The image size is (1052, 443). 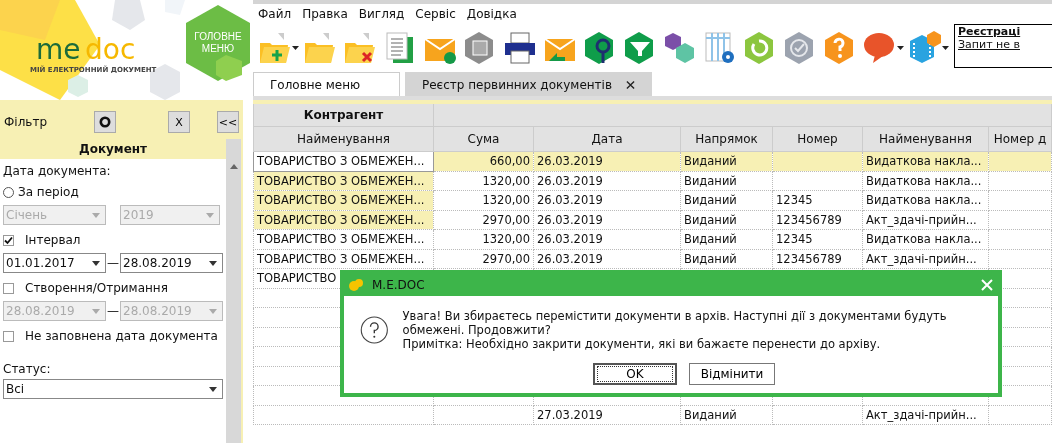 I want to click on delete-folder-icon, so click(x=360, y=47).